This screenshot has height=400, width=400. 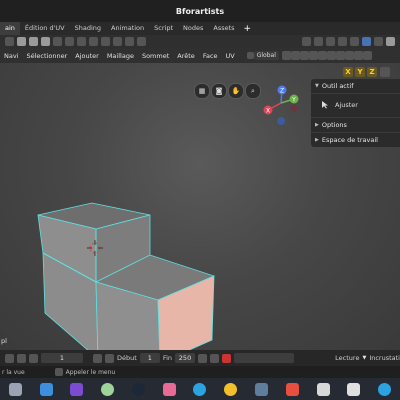 What do you see at coordinates (346, 104) in the screenshot?
I see `active-tool-name: Ajuster` at bounding box center [346, 104].